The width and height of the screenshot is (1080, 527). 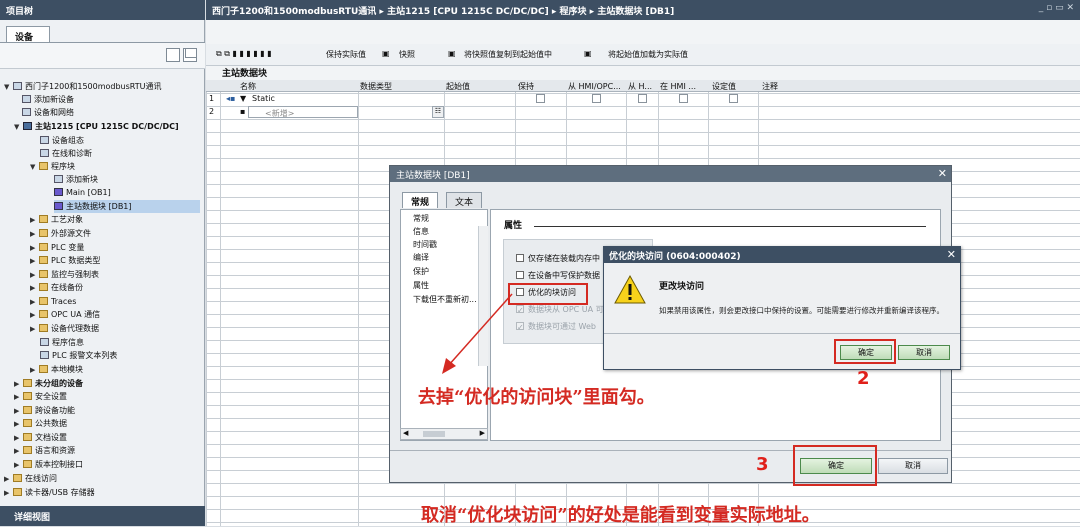 I want to click on tree-item: ▼ 程序块, so click(x=52, y=166).